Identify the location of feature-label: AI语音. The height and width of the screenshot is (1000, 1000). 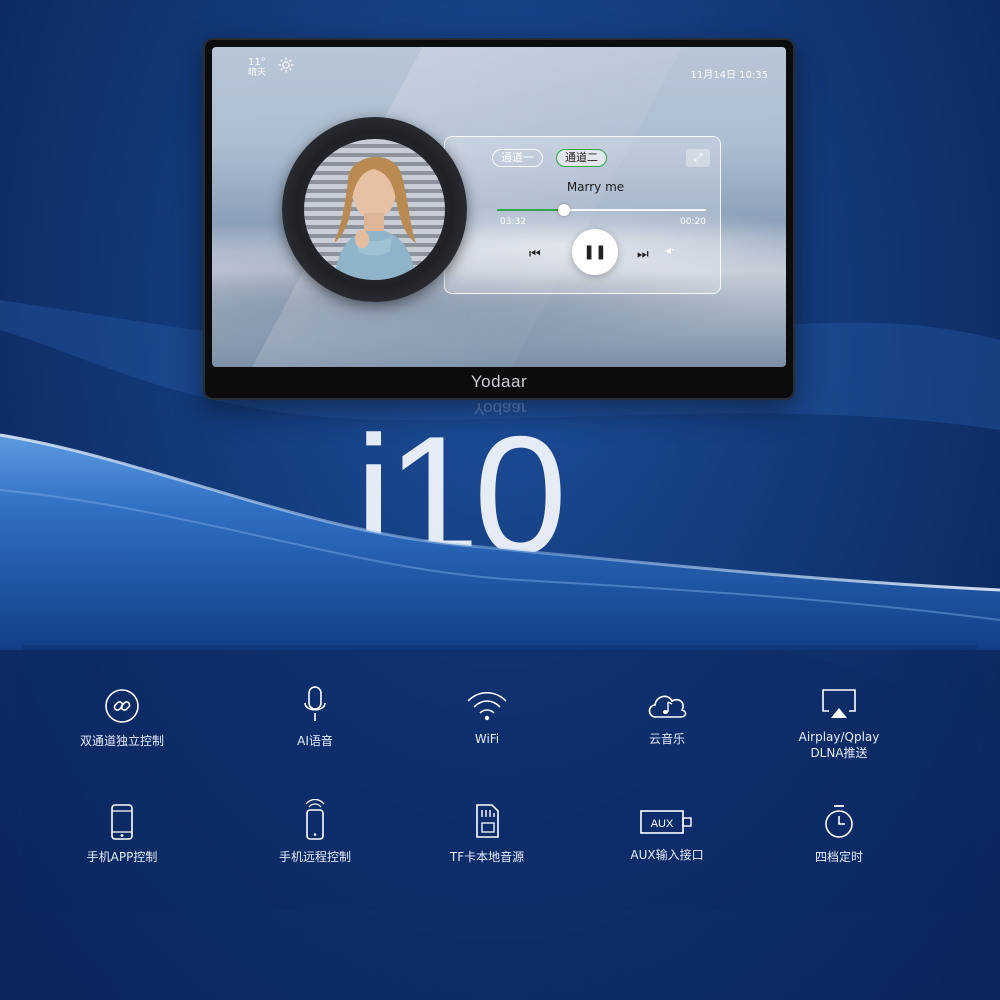
(315, 741).